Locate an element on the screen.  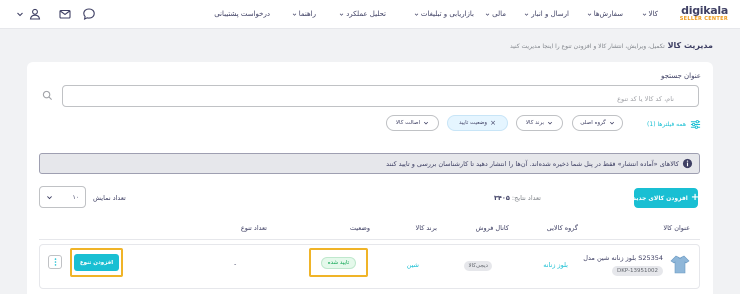
nav-item-products: کالا is located at coordinates (650, 14).